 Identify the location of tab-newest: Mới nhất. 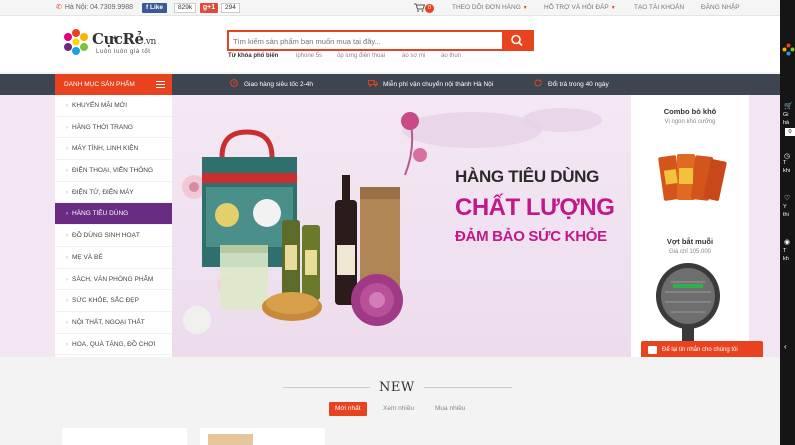
(348, 409).